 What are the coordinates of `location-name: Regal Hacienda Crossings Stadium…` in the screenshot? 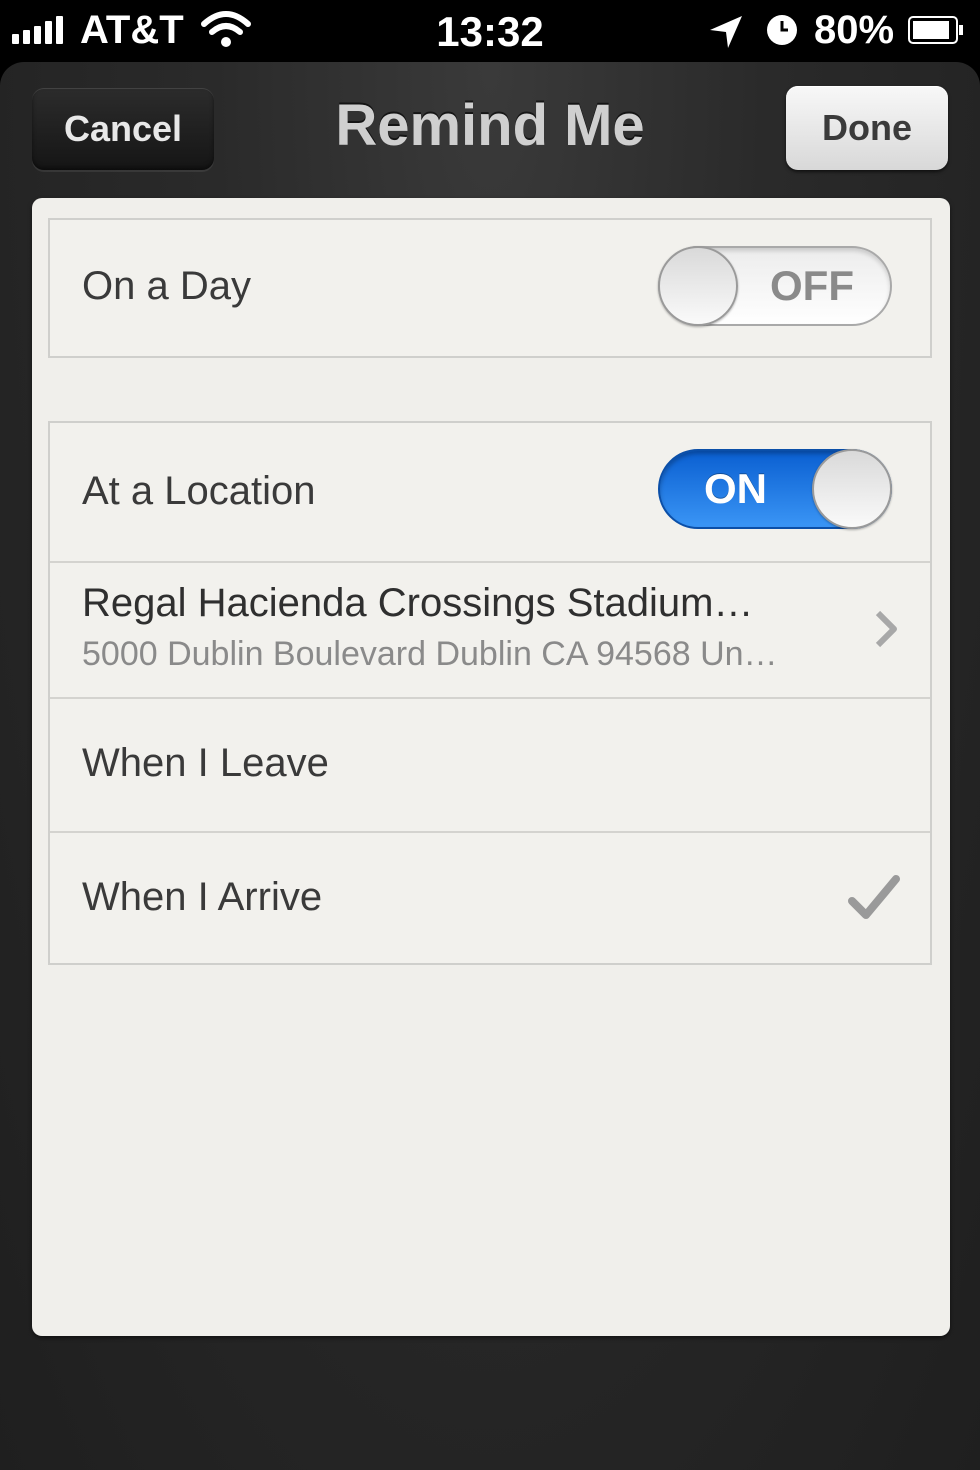 It's located at (418, 603).